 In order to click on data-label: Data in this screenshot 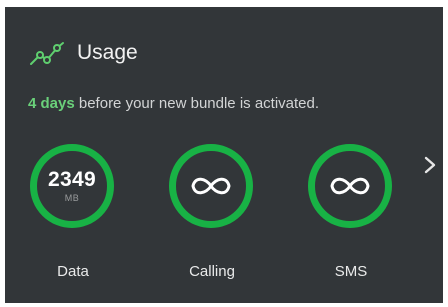, I will do `click(73, 271)`.